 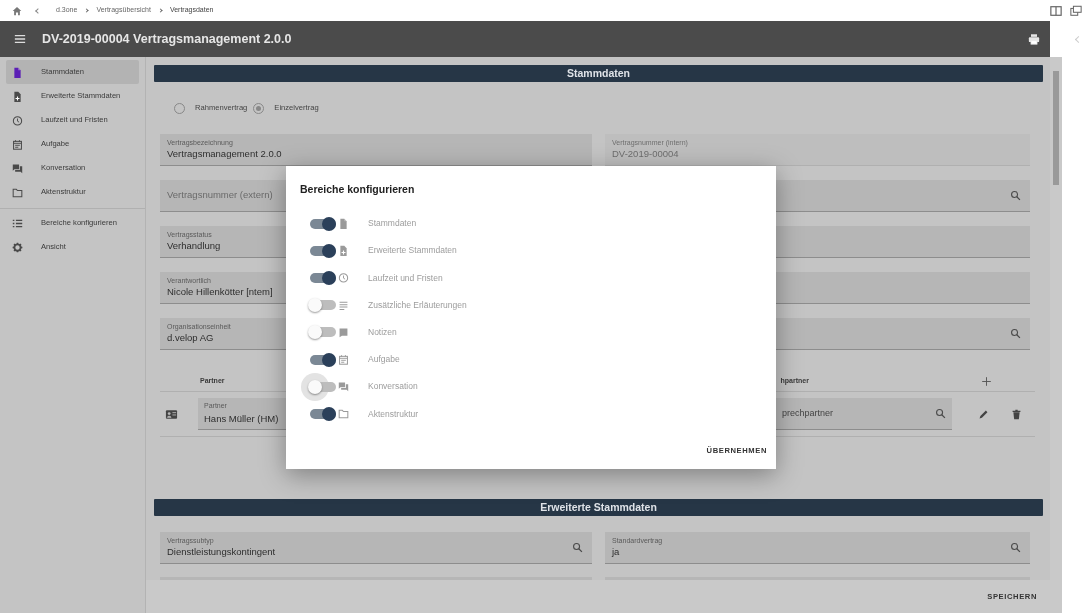 I want to click on toggle-label: Notizen, so click(x=382, y=332).